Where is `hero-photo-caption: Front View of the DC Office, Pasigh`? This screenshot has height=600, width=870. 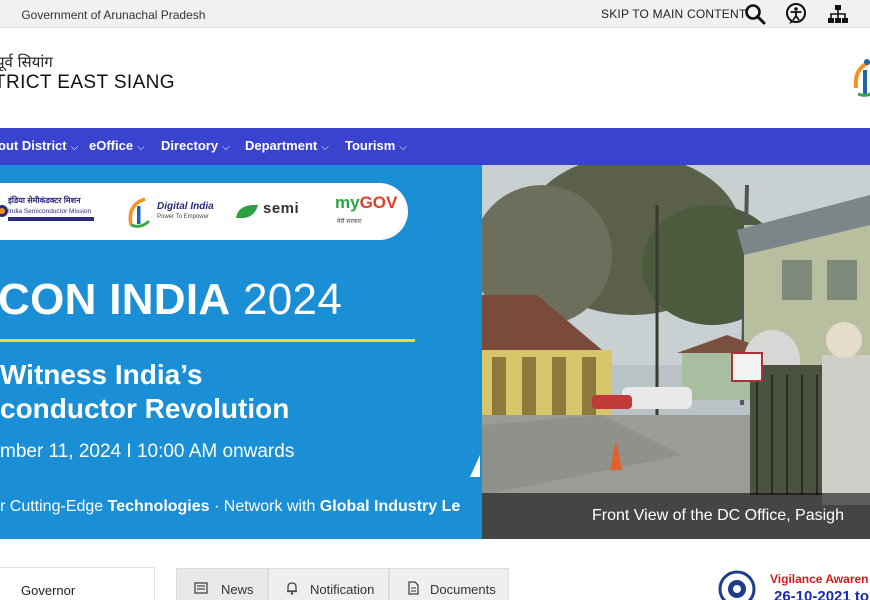 hero-photo-caption: Front View of the DC Office, Pasigh is located at coordinates (718, 515).